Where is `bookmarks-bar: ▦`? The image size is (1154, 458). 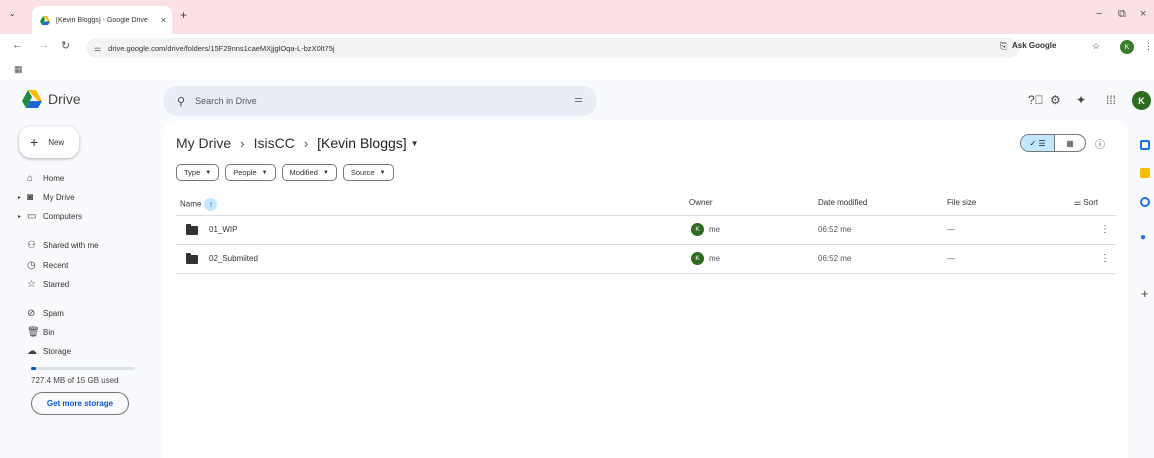 bookmarks-bar: ▦ is located at coordinates (577, 71).